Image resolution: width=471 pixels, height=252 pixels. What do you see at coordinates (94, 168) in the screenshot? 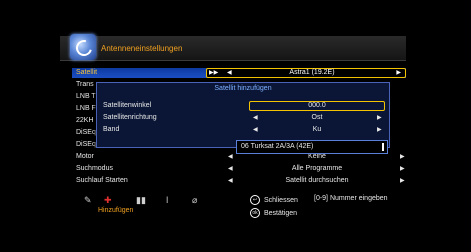
I see `menu-item-label: Suchmodus` at bounding box center [94, 168].